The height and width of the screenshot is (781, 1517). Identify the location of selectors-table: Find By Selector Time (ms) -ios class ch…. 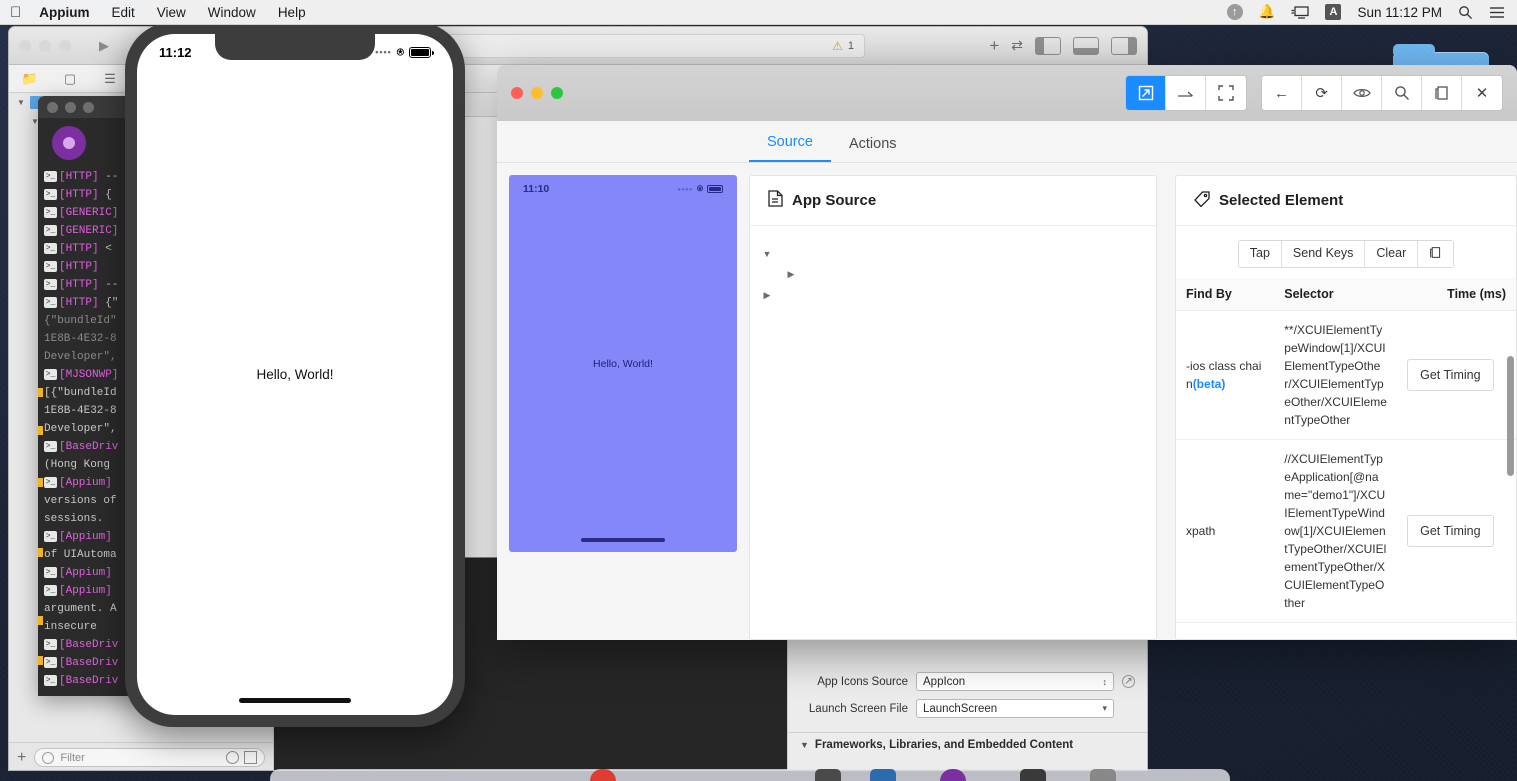
(1346, 450).